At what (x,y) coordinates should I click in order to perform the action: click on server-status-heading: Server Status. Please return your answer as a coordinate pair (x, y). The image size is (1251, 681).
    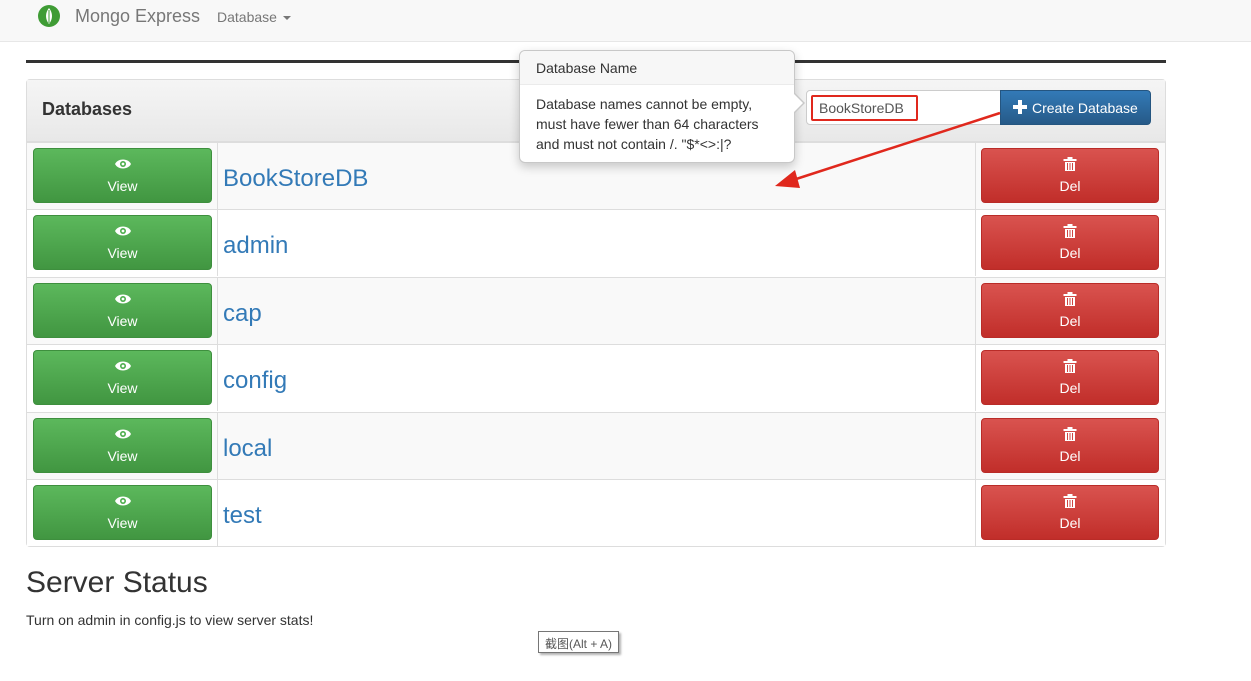
    Looking at the image, I should click on (117, 582).